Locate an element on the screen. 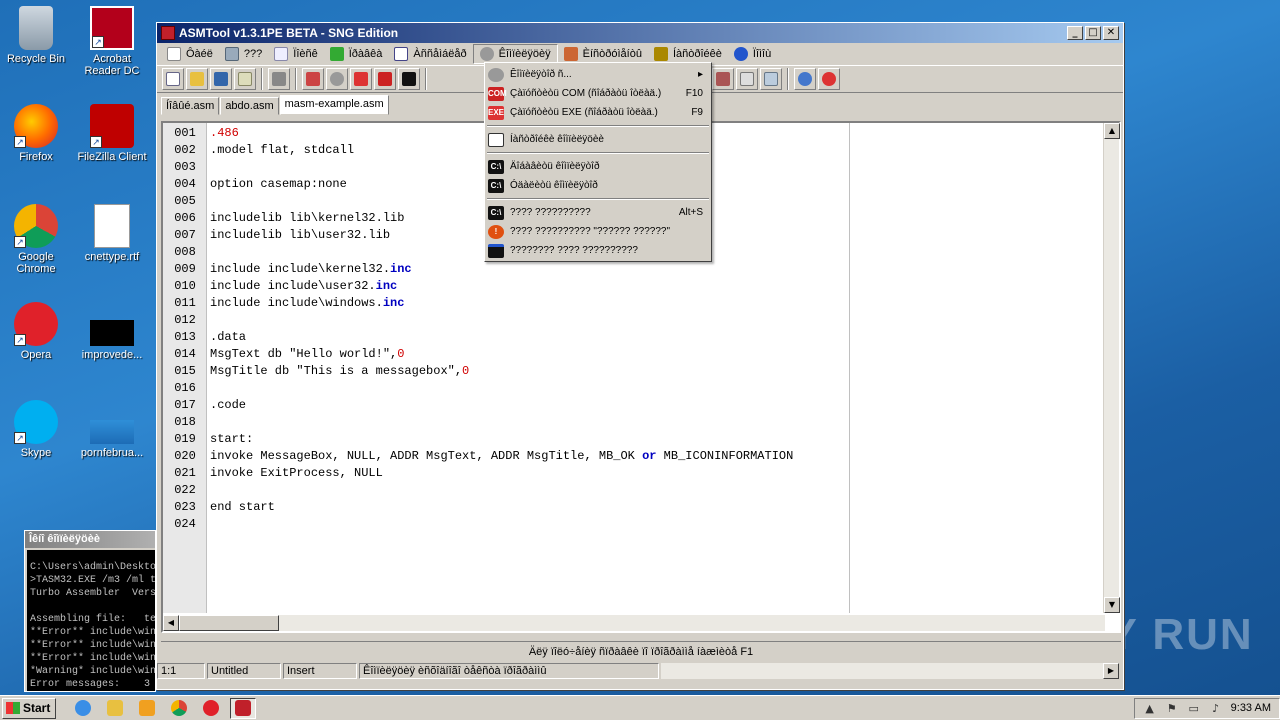 This screenshot has width=1280, height=720. line-number: 011 is located at coordinates (185, 303).